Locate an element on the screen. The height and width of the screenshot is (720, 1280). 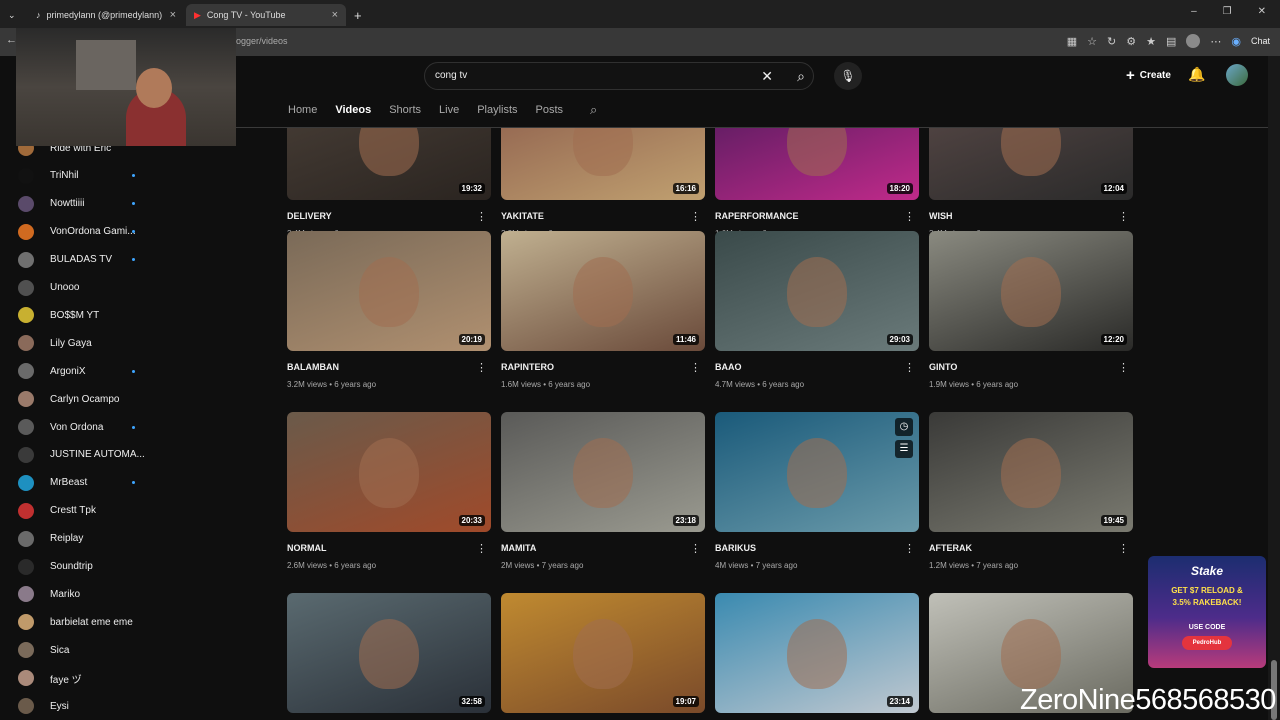
video-title: NORMAL is located at coordinates (307, 548).